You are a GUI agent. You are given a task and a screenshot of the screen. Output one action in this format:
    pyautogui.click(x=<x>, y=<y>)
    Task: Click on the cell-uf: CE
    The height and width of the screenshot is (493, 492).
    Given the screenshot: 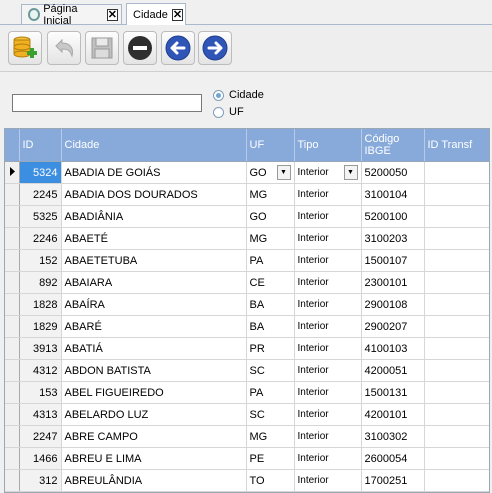 What is the action you would take?
    pyautogui.click(x=270, y=282)
    